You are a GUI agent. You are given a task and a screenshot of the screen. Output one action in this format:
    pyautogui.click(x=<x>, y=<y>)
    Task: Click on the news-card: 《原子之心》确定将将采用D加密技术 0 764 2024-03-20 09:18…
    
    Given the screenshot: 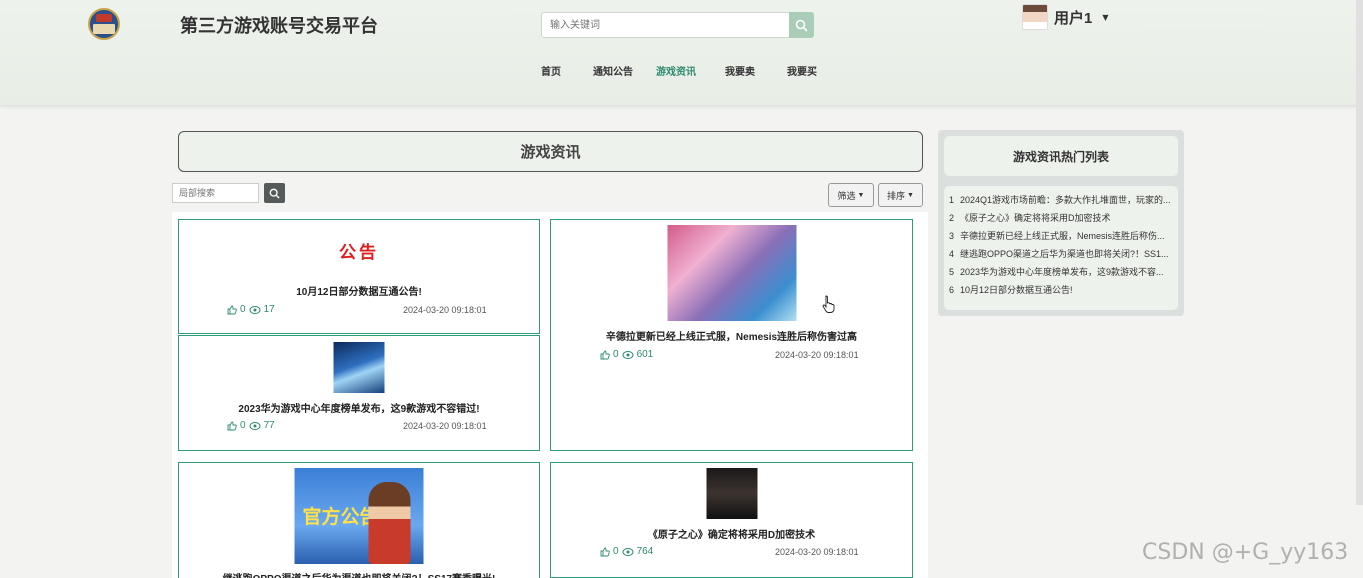 What is the action you would take?
    pyautogui.click(x=731, y=520)
    